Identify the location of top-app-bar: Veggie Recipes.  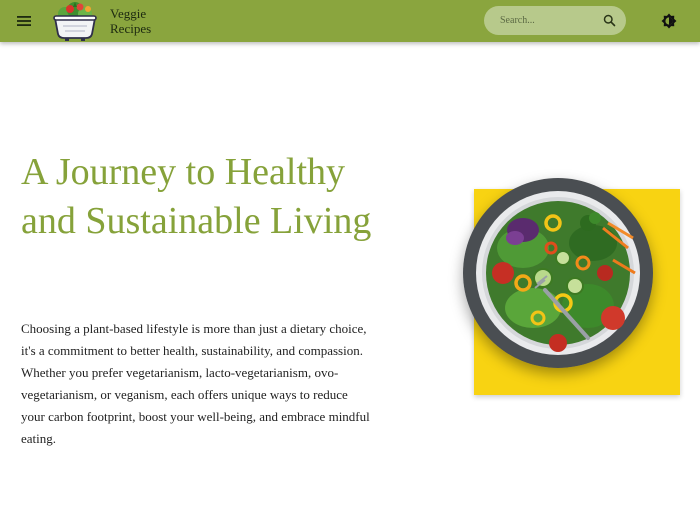
(350, 21).